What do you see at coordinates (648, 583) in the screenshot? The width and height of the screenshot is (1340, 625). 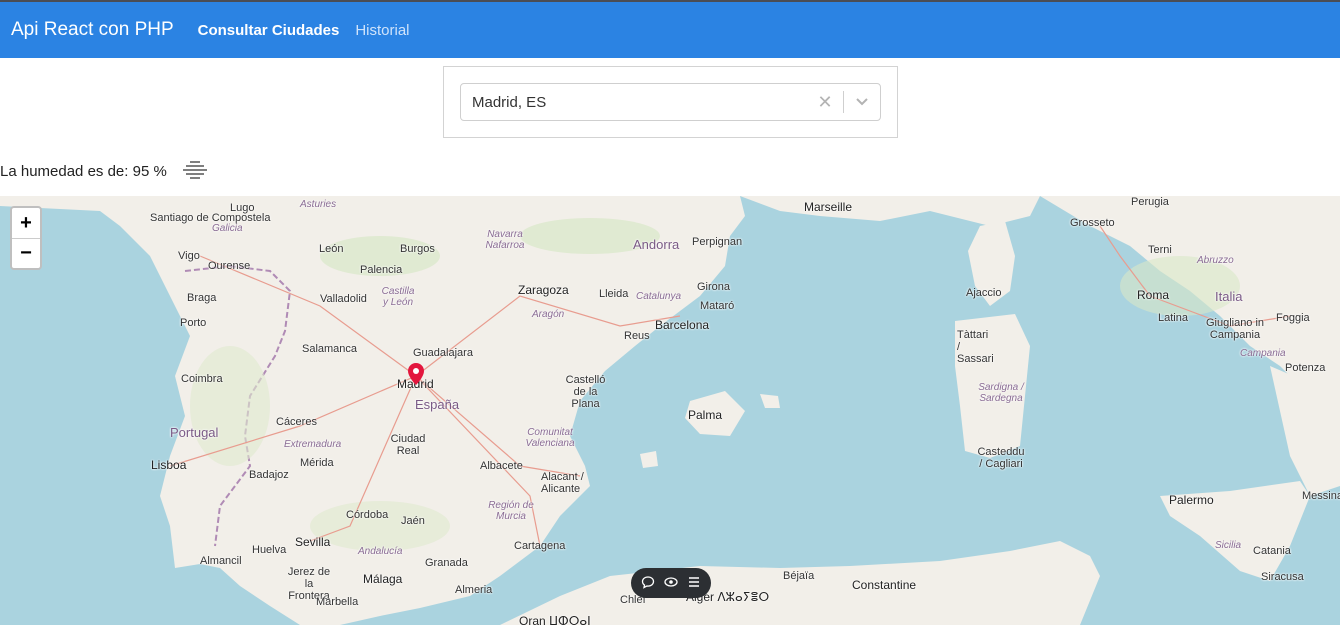 I see `comment-icon` at bounding box center [648, 583].